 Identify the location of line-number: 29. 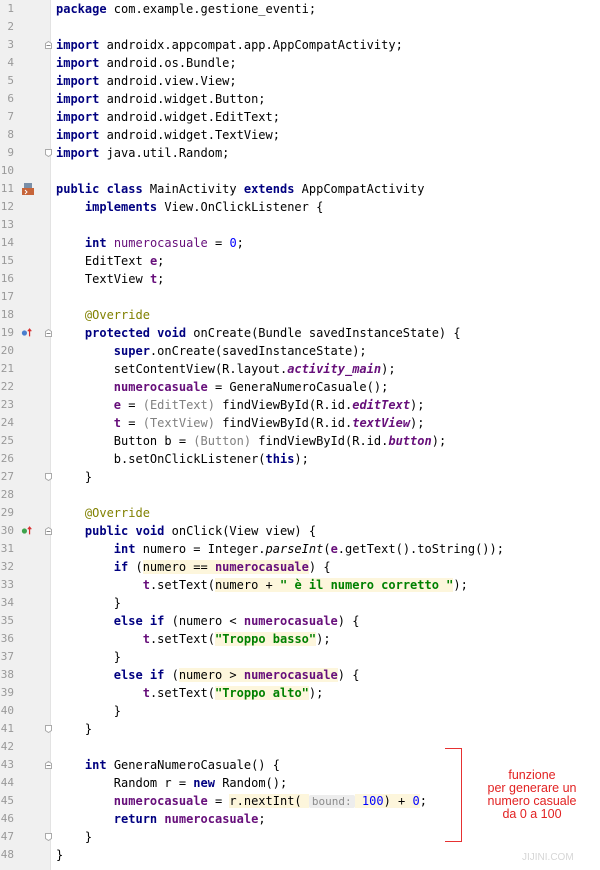
(7, 512).